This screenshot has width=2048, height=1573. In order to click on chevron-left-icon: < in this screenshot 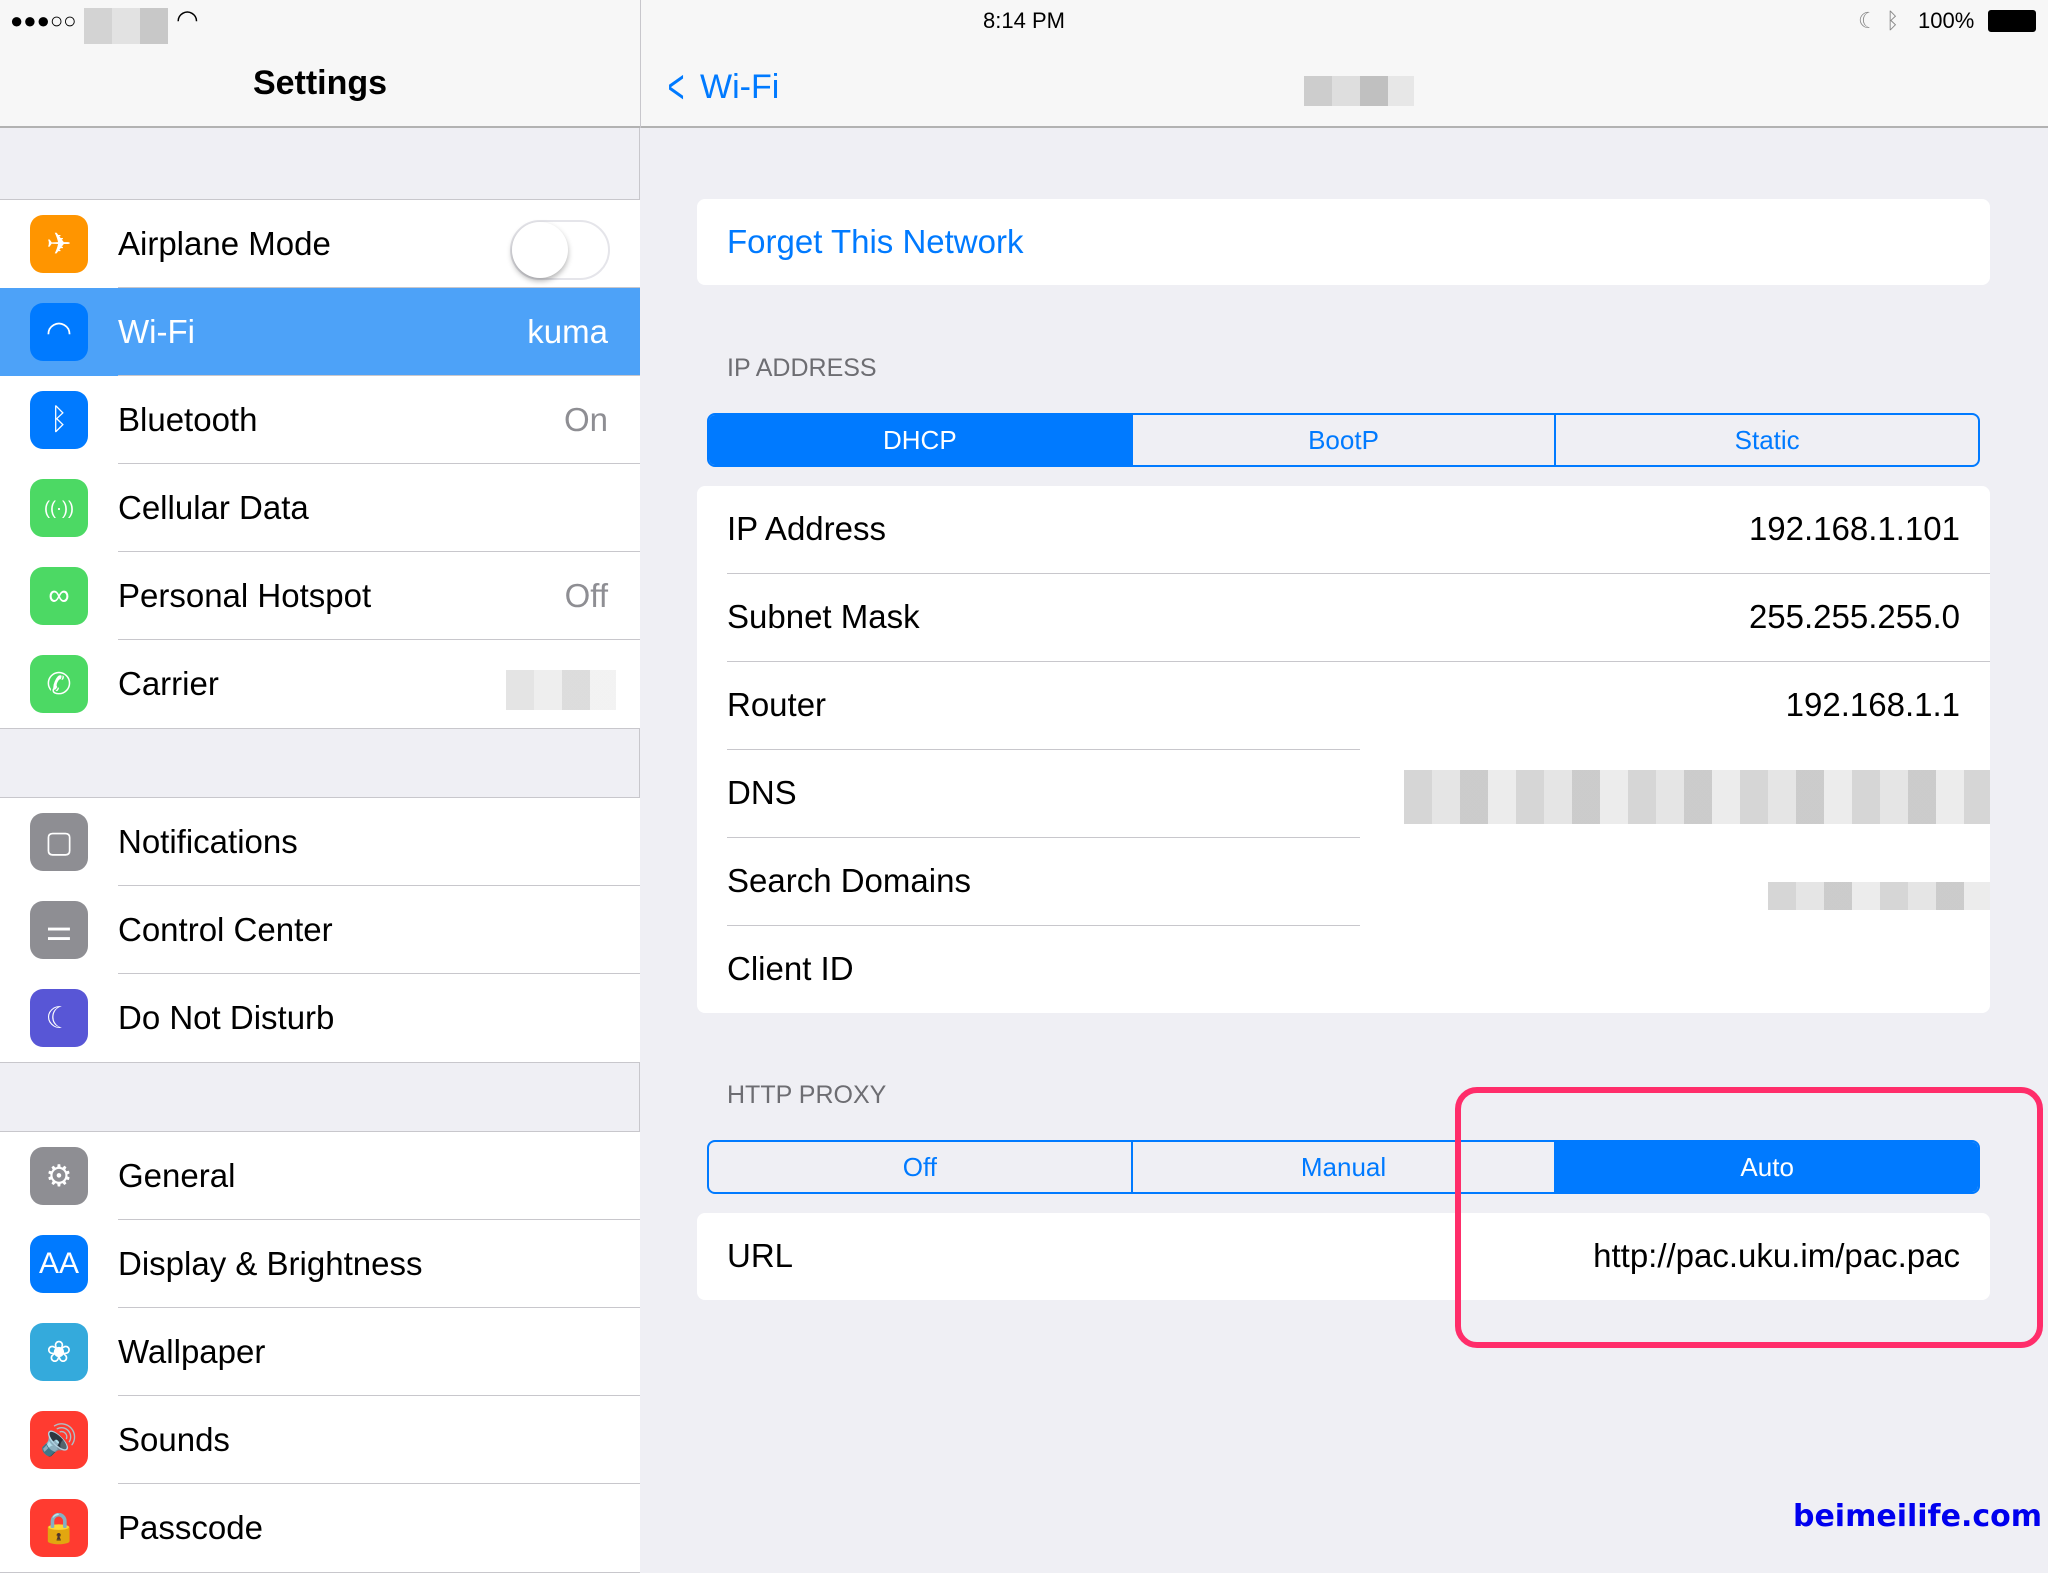, I will do `click(676, 87)`.